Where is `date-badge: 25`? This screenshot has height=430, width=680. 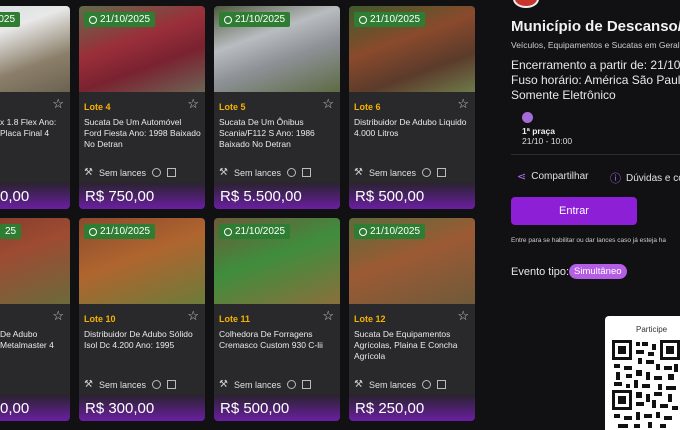 date-badge: 25 is located at coordinates (11, 231).